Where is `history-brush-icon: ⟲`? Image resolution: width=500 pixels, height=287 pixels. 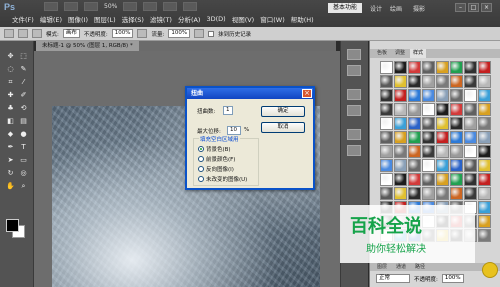 history-brush-icon: ⟲ is located at coordinates (23, 108).